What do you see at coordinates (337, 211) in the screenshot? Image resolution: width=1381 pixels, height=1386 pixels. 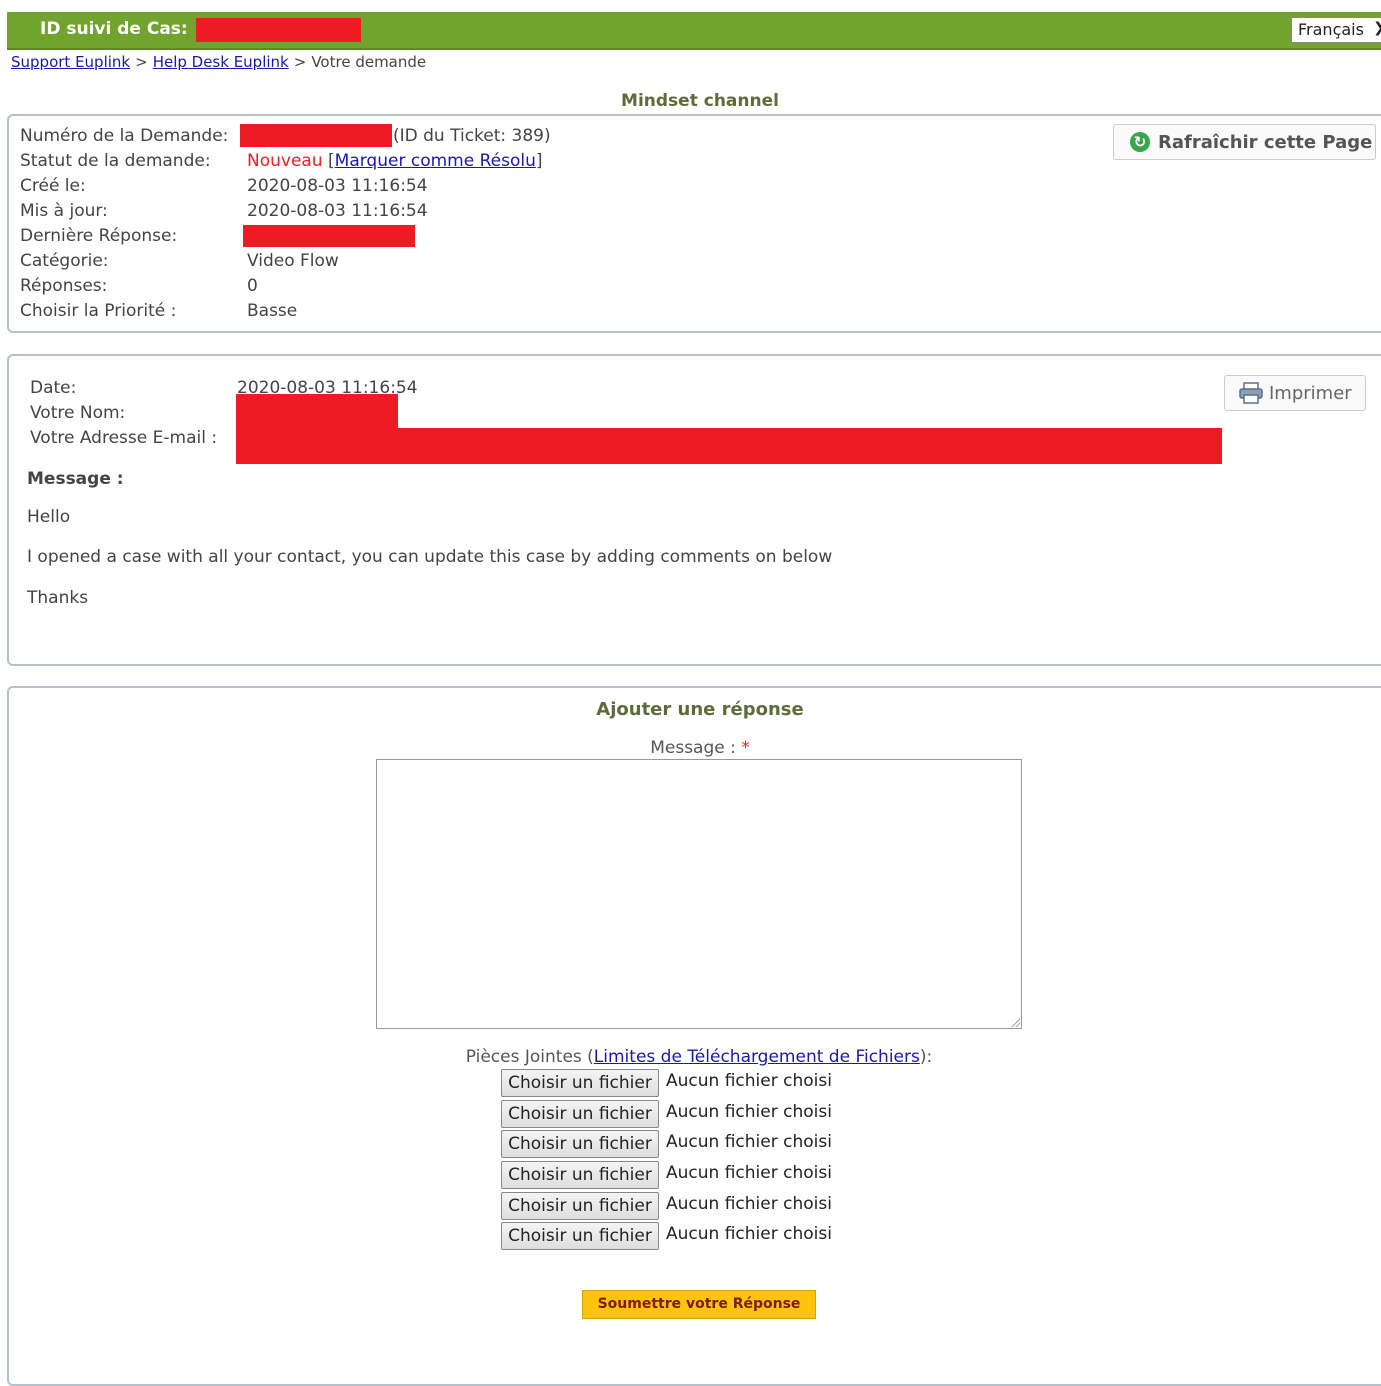 I see `updated-value: 2020-08-03 11:16:54` at bounding box center [337, 211].